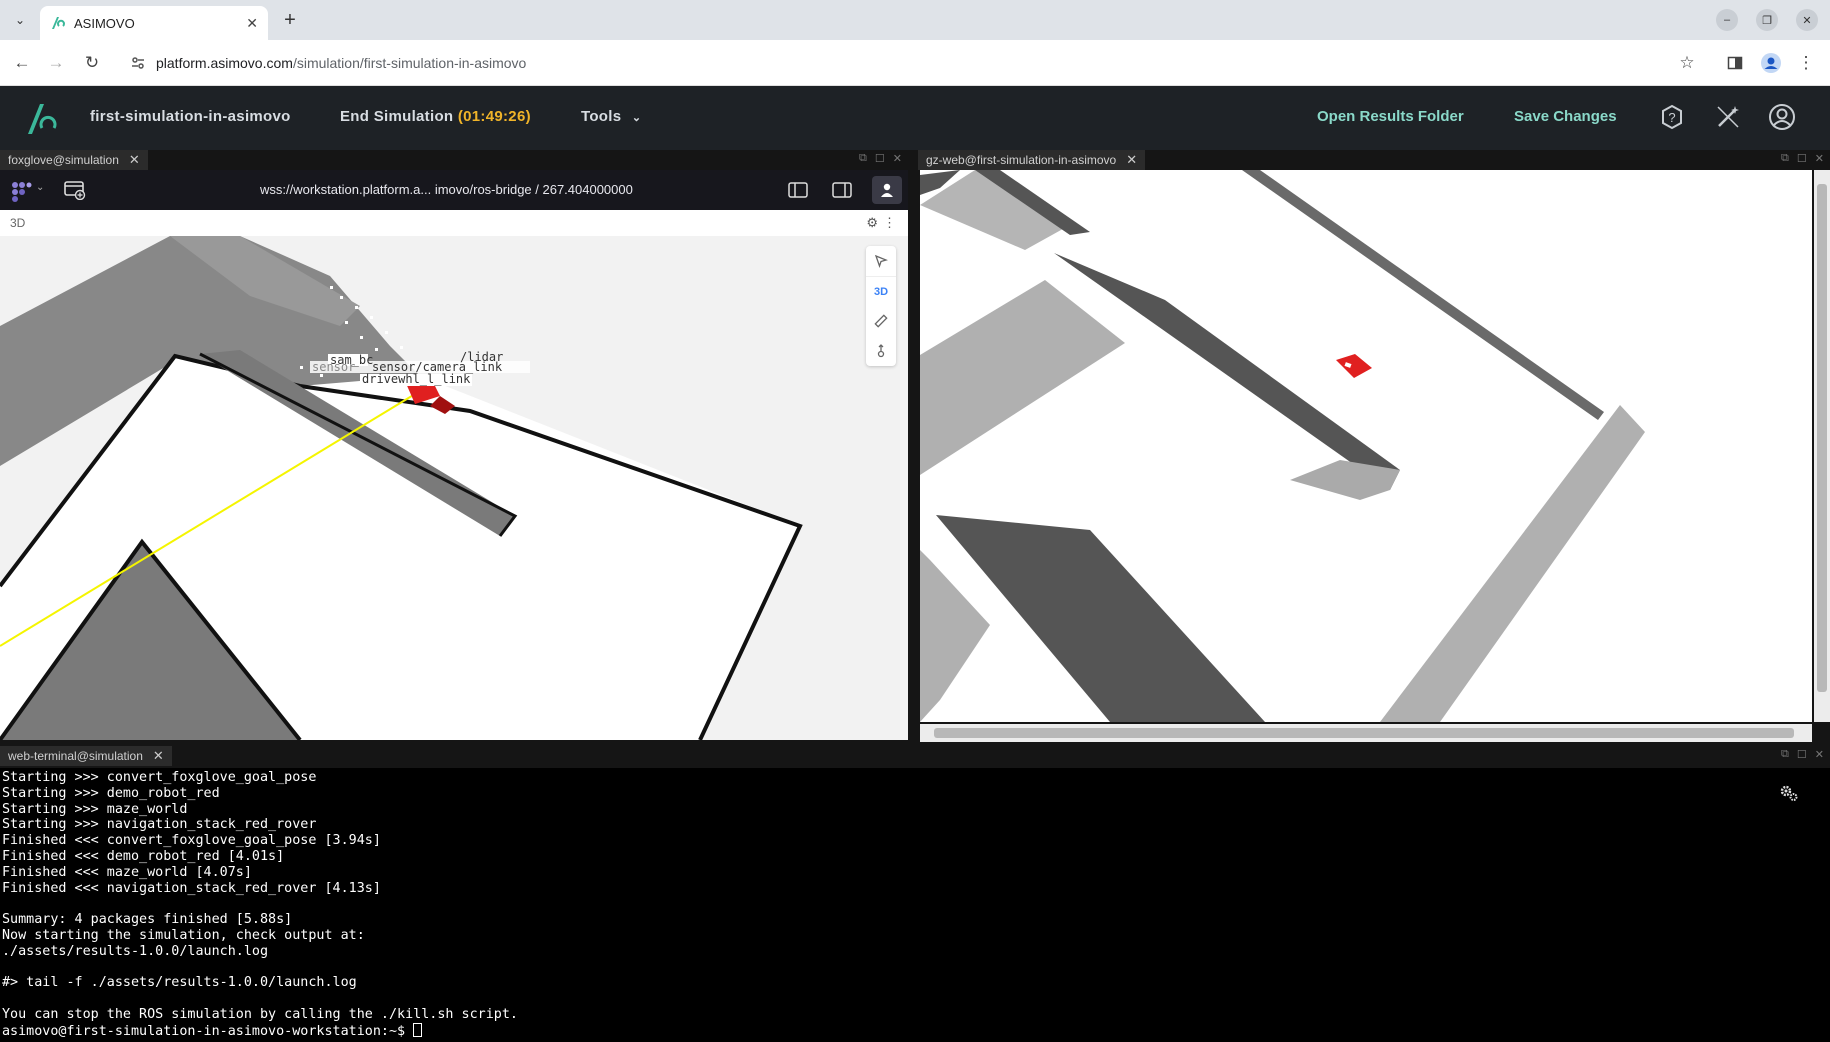 Image resolution: width=1830 pixels, height=1042 pixels. I want to click on right-sidebar-toggle-icon, so click(842, 190).